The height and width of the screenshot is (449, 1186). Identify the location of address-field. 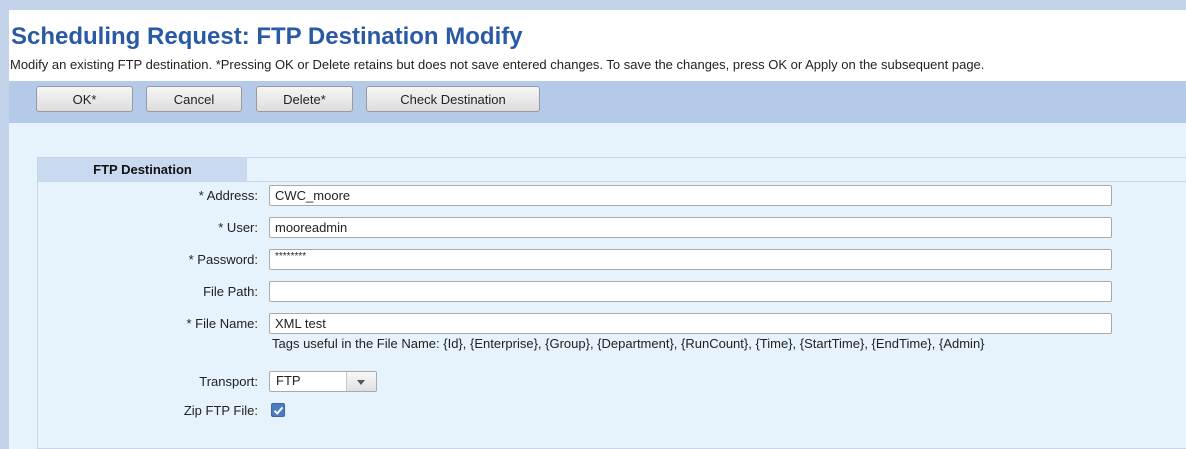
(690, 195).